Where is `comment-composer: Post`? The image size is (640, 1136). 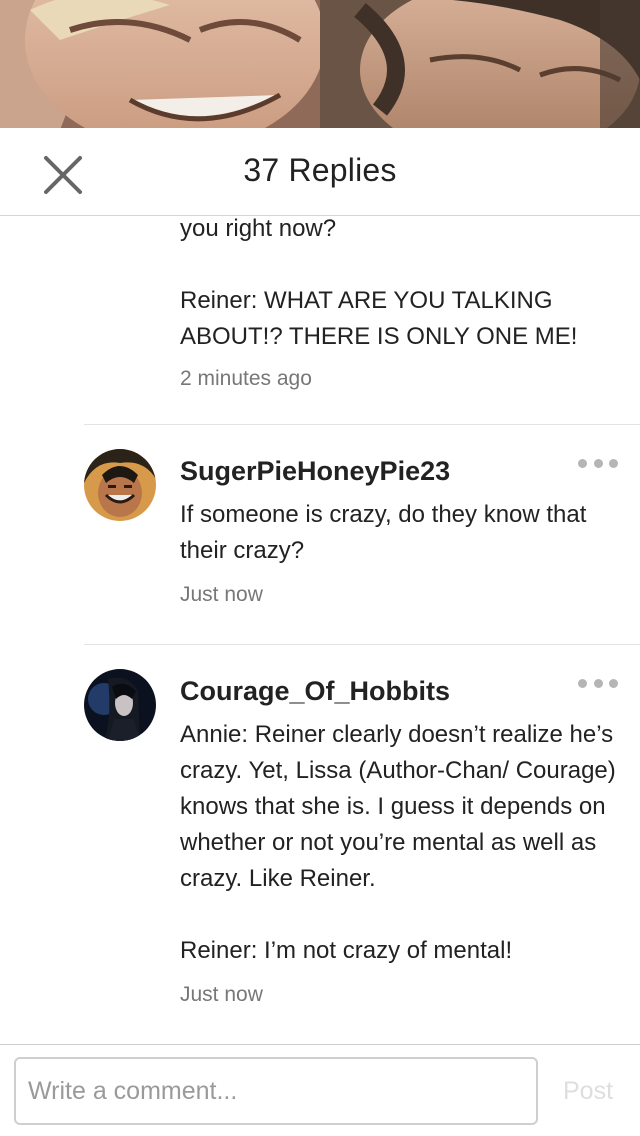 comment-composer: Post is located at coordinates (320, 1090).